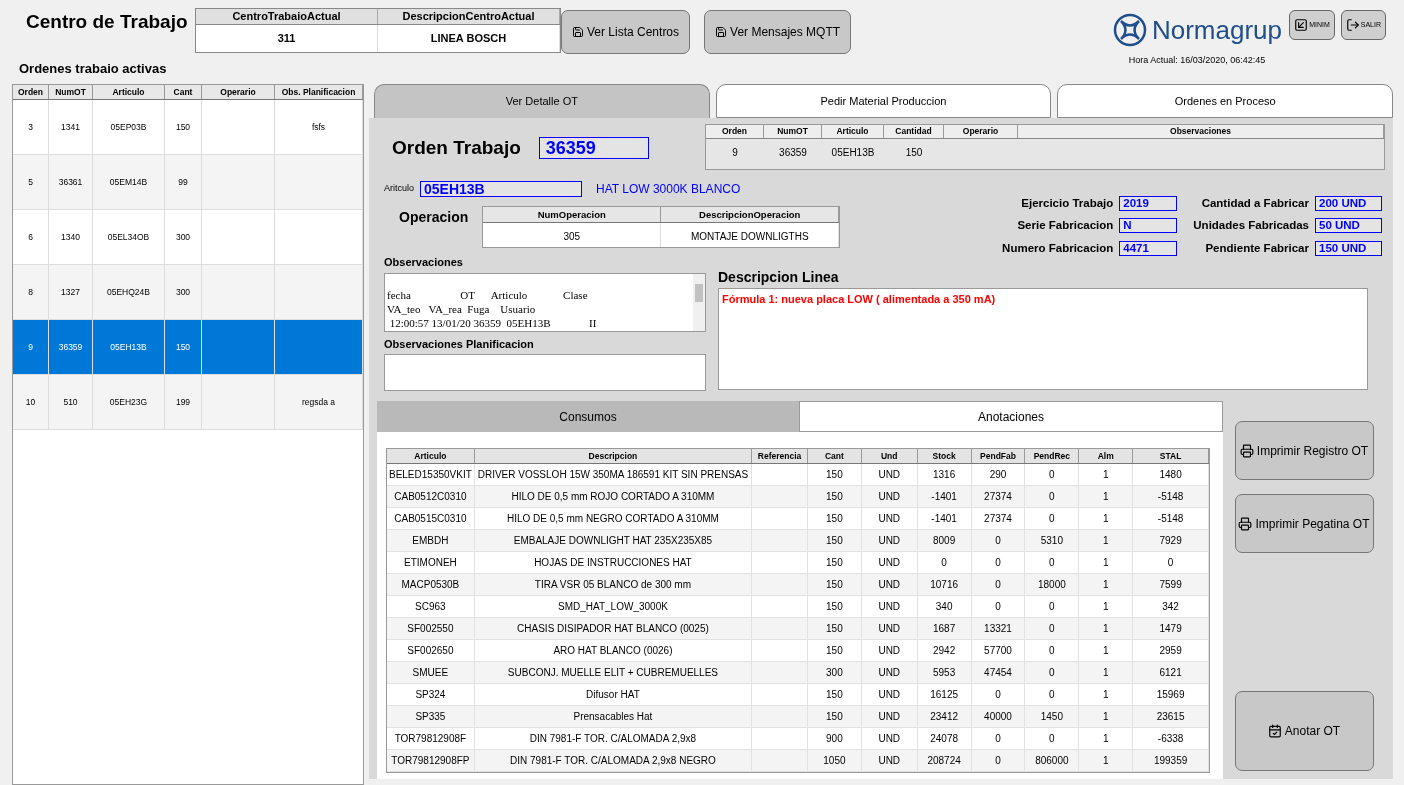 The width and height of the screenshot is (1404, 785). What do you see at coordinates (778, 32) in the screenshot?
I see `toolbar-button: Ver Mensajes MQTT` at bounding box center [778, 32].